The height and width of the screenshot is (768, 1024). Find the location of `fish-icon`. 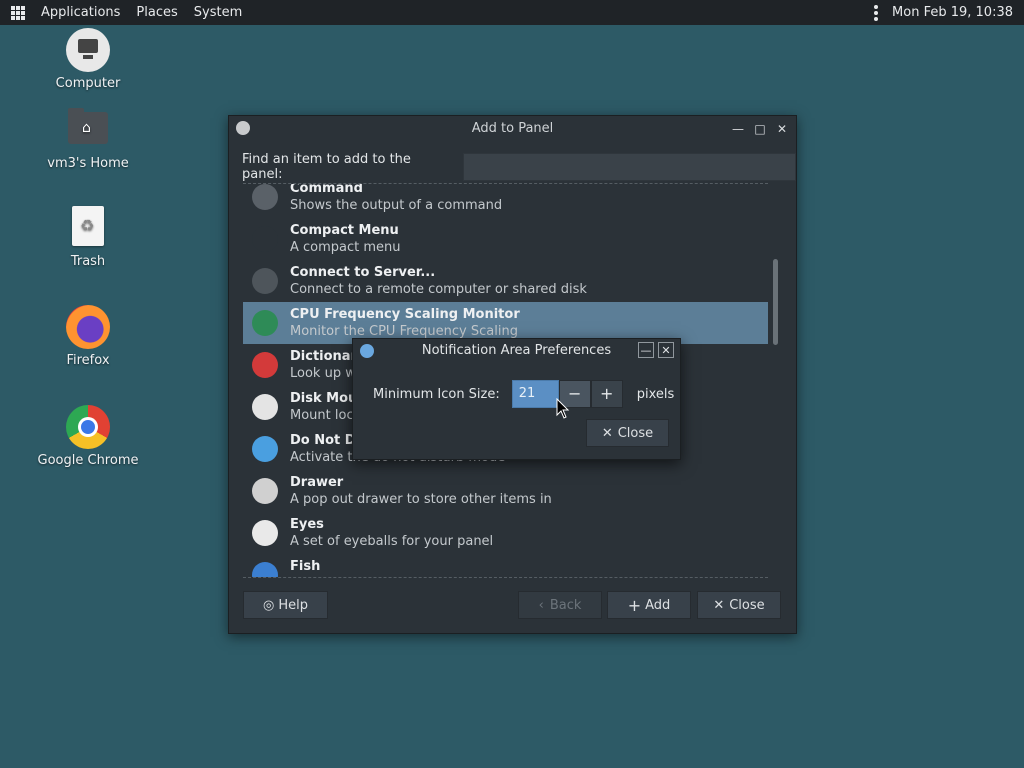

fish-icon is located at coordinates (265, 569).